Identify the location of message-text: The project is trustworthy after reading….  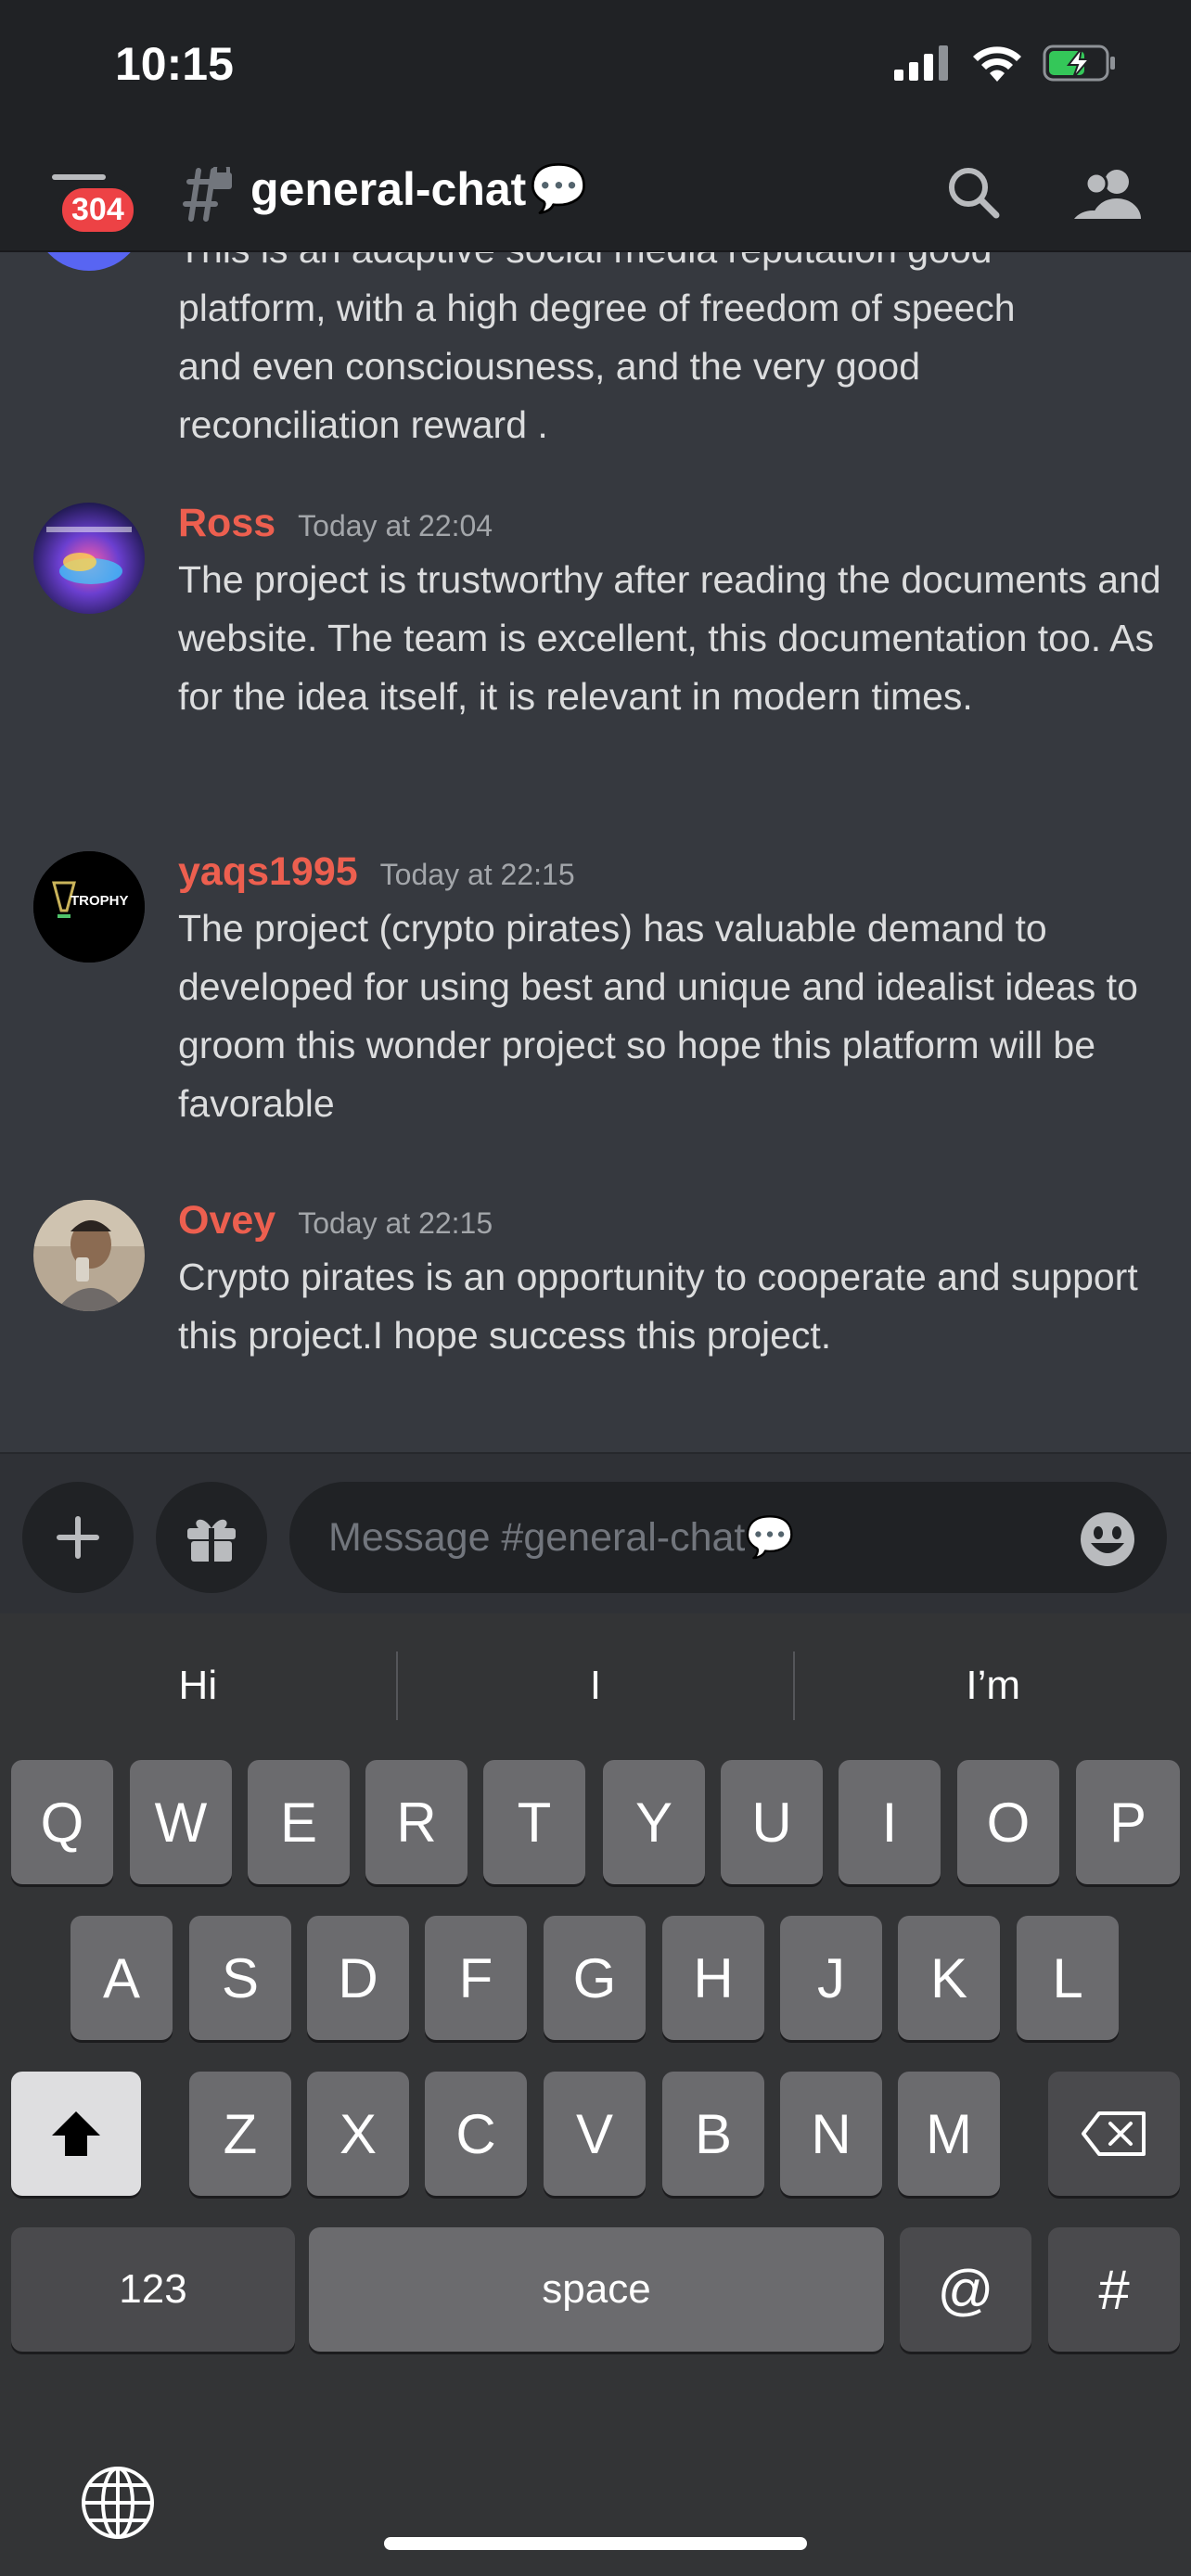
(669, 638).